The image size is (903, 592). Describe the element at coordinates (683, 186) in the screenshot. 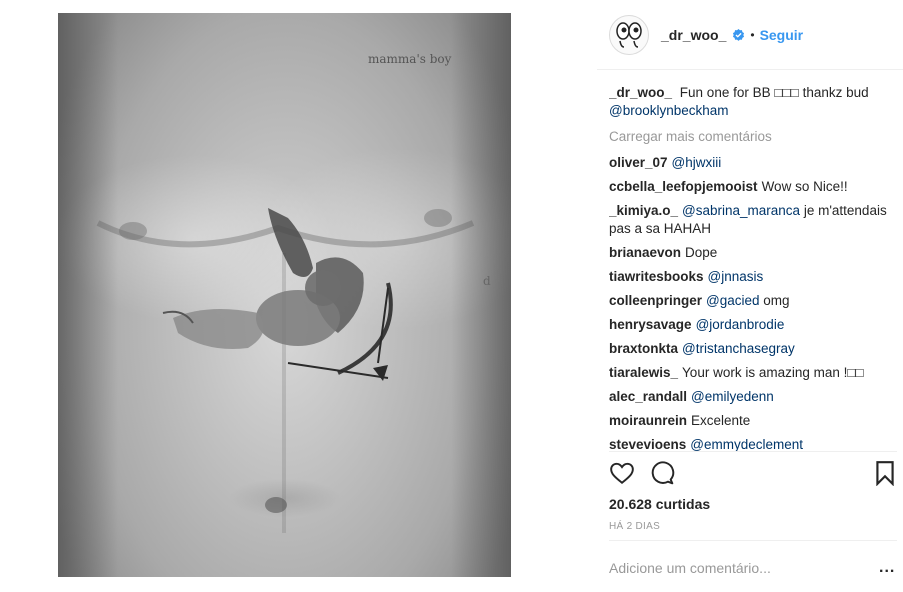

I see `comment-username: ccbella_leefopjemooist` at that location.